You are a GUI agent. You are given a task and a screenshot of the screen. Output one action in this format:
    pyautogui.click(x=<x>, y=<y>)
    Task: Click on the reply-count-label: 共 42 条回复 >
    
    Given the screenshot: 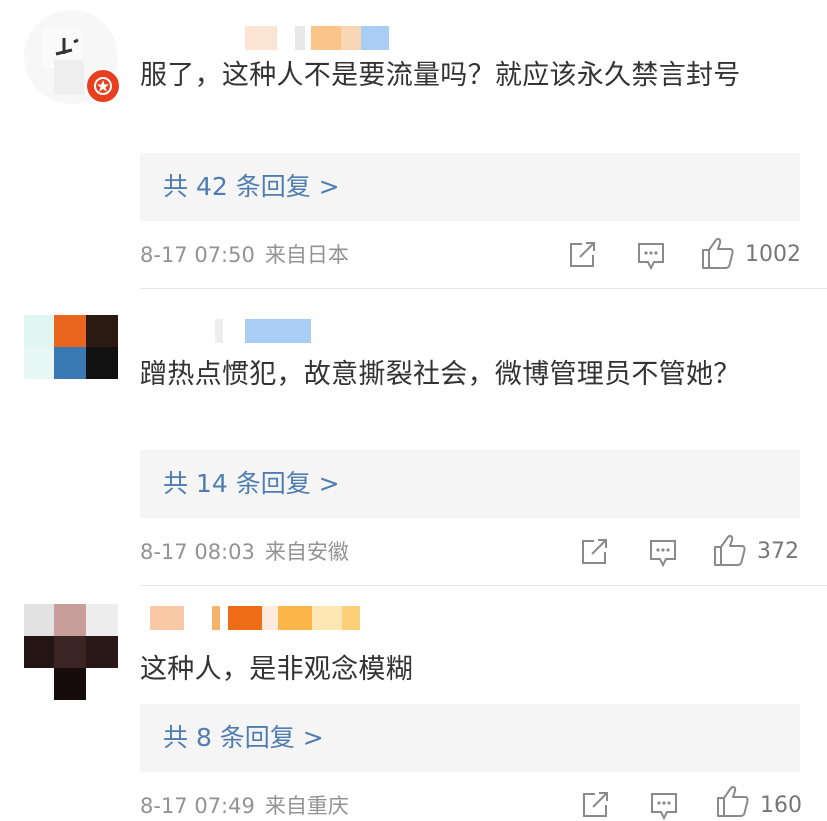 What is the action you would take?
    pyautogui.click(x=251, y=186)
    